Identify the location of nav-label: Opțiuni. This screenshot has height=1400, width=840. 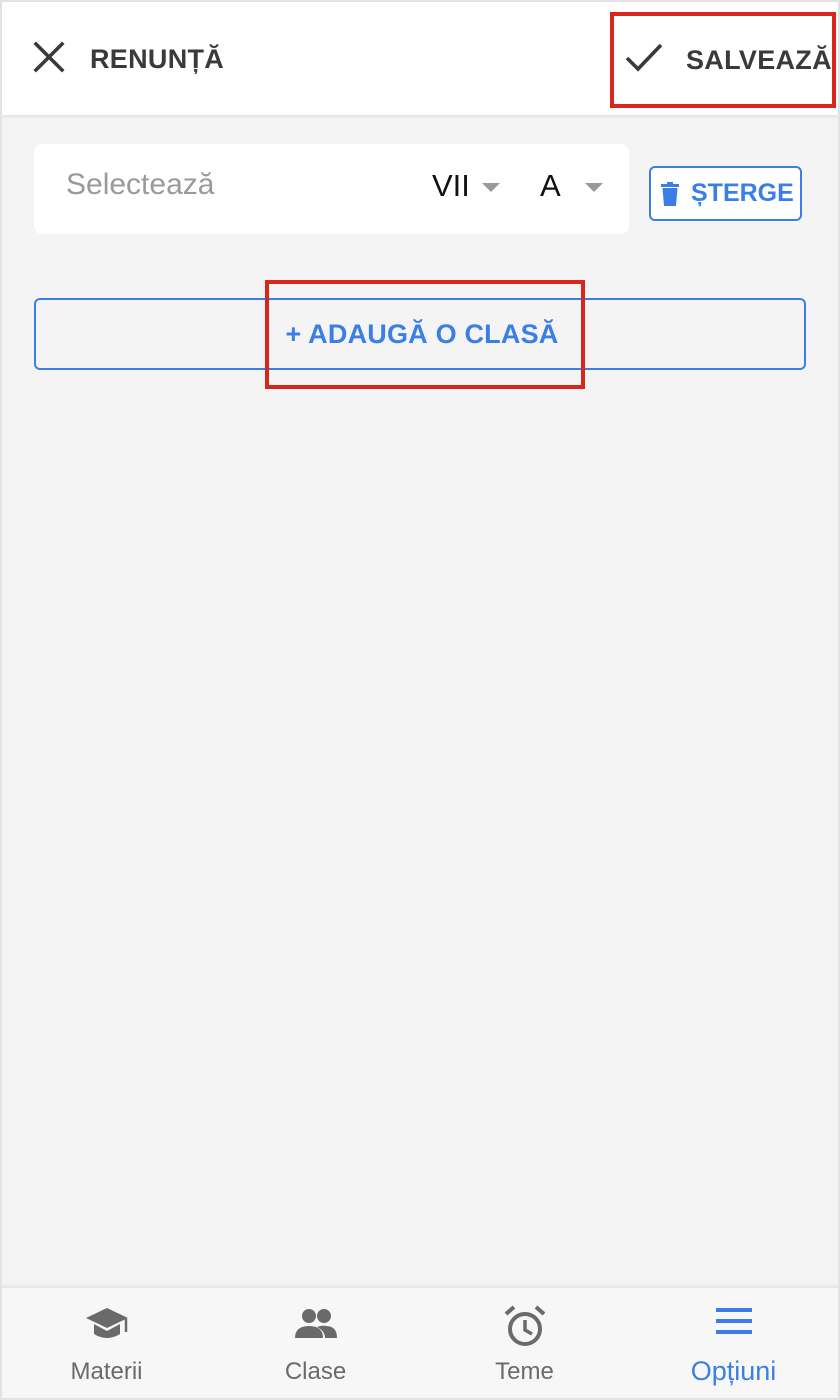
(733, 1371).